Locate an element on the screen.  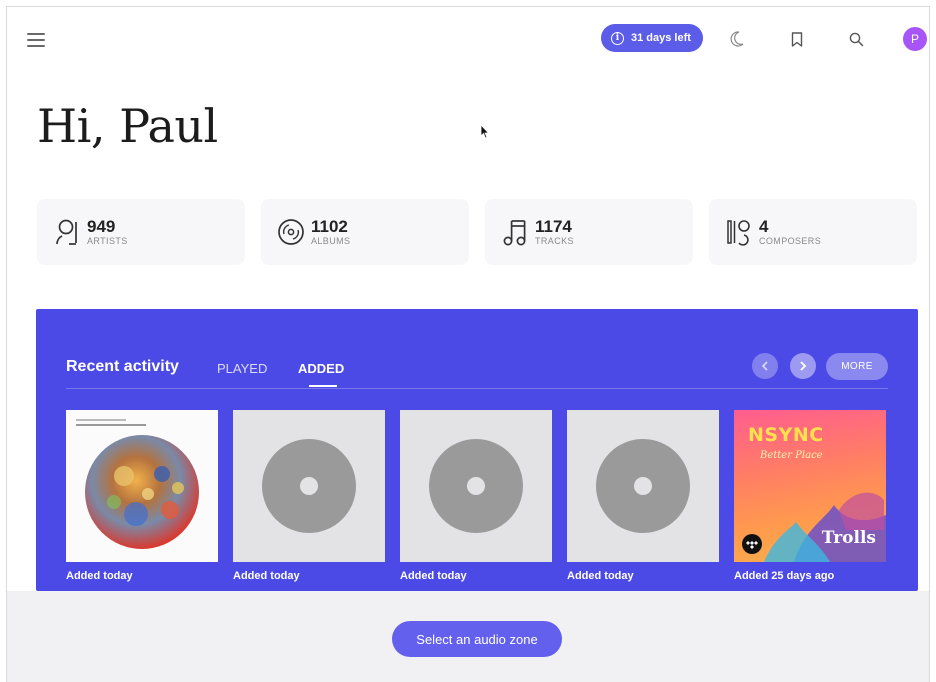
divider is located at coordinates (477, 388).